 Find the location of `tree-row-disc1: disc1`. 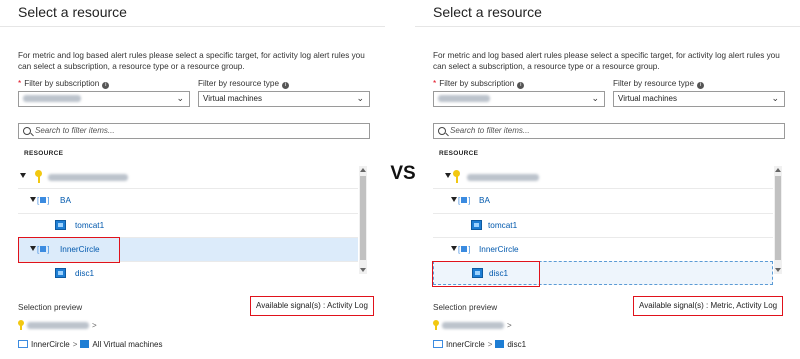

tree-row-disc1: disc1 is located at coordinates (188, 273).